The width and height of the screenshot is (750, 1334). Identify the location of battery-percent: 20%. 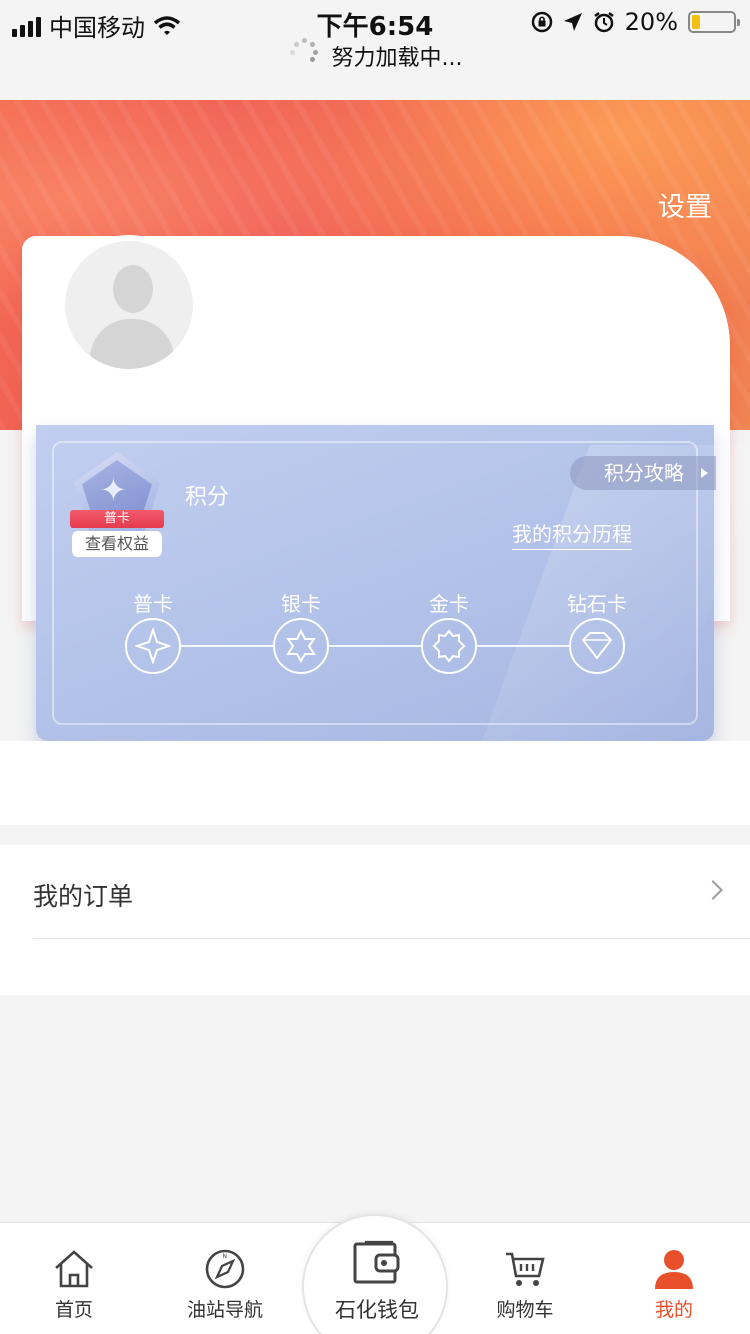
(651, 22).